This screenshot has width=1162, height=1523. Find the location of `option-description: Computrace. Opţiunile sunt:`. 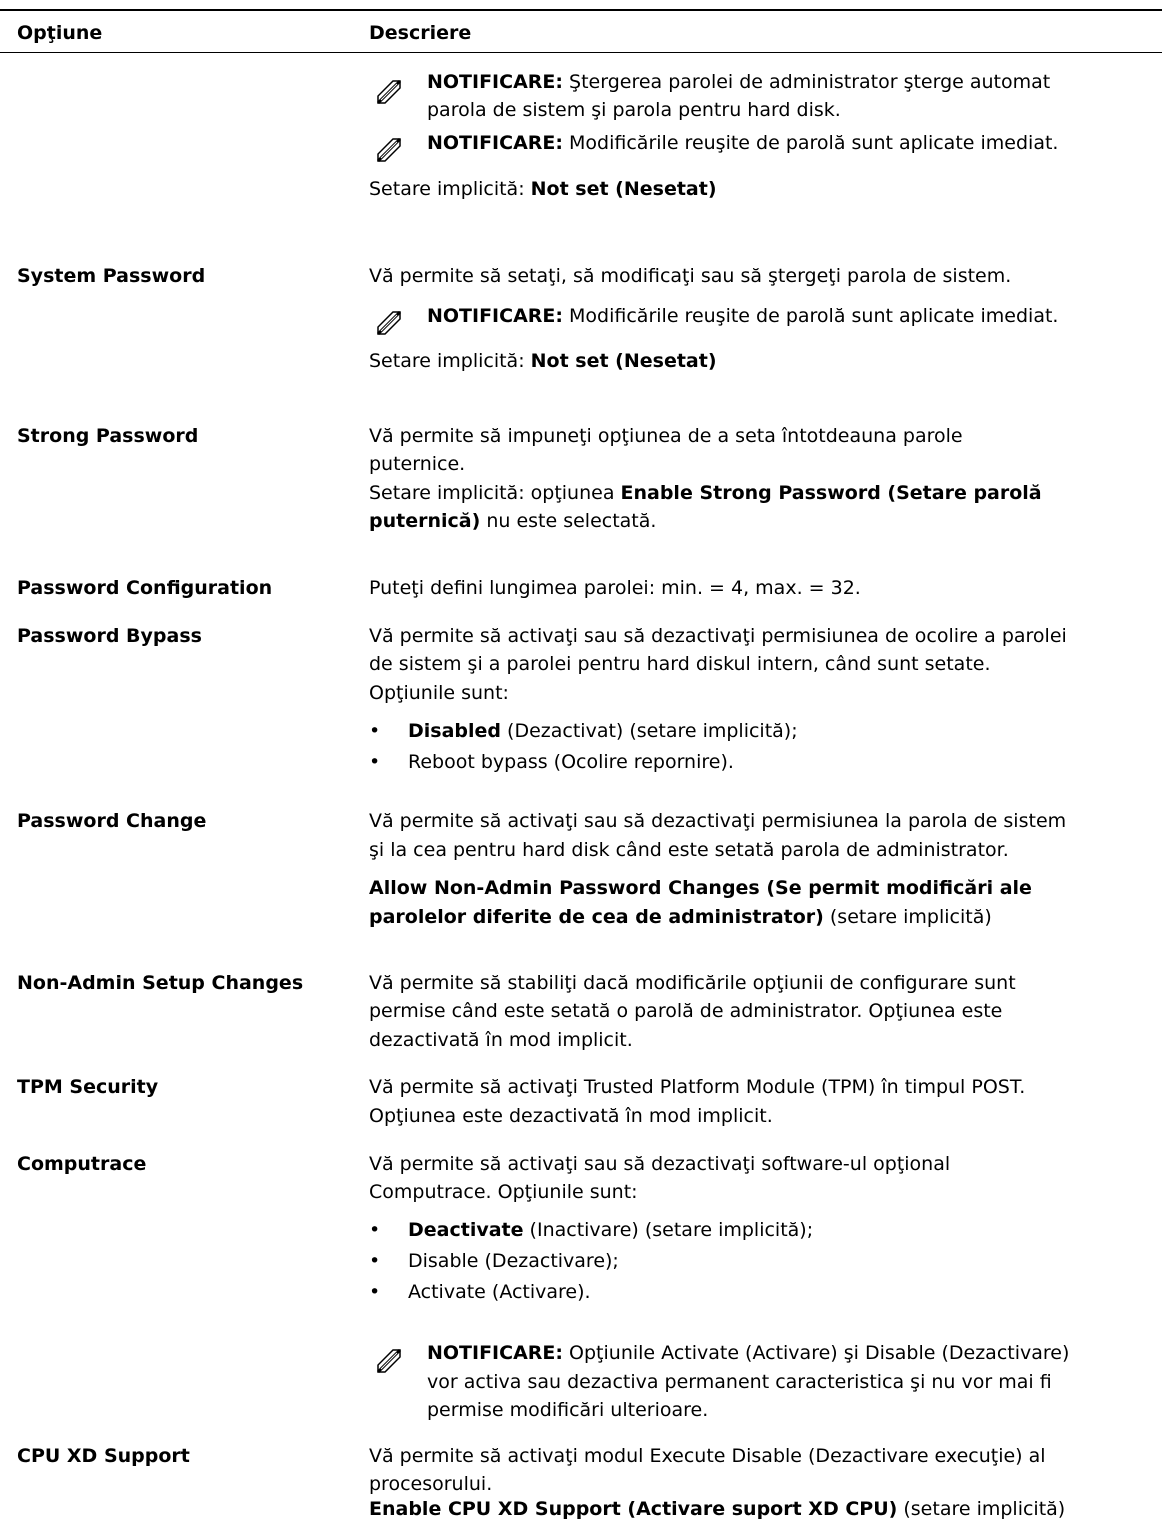

option-description: Computrace. Opţiunile sunt: is located at coordinates (503, 1192).